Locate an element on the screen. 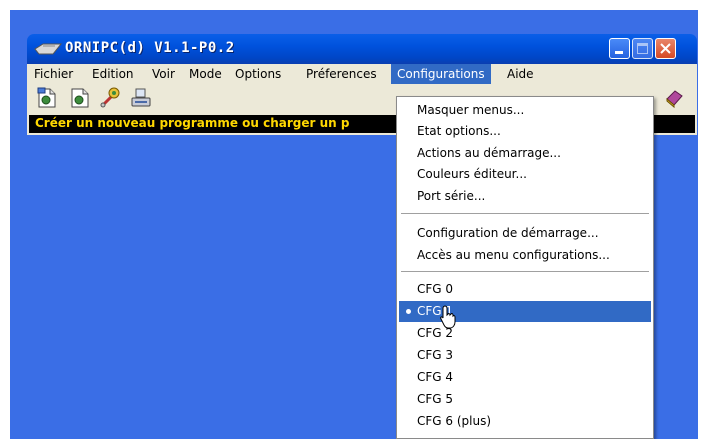 This screenshot has width=709, height=439. window-title: ORNIPC(d) V1.1-P0.2 is located at coordinates (150, 48).